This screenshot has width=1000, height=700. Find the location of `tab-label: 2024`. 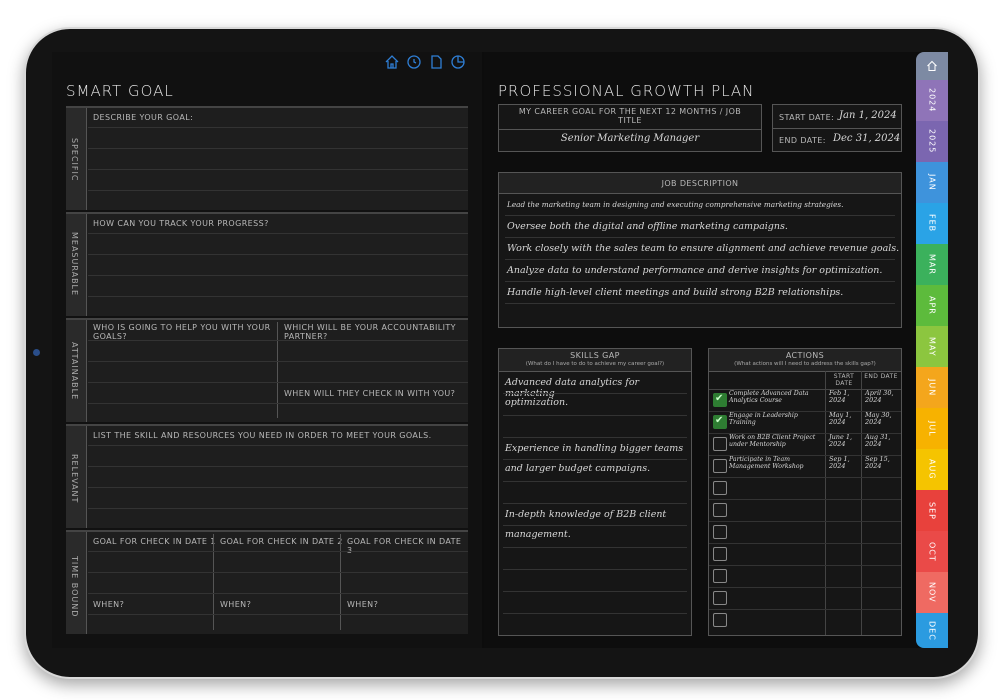

tab-label: 2024 is located at coordinates (932, 100).